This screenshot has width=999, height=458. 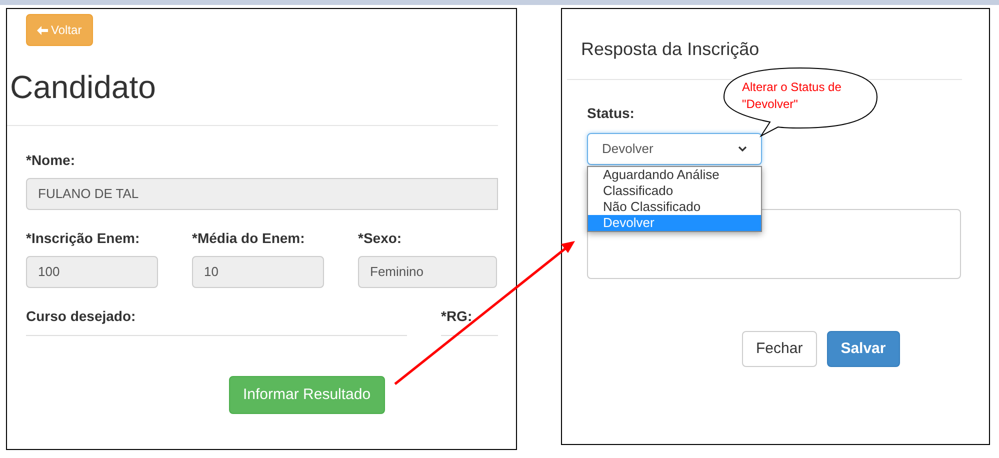 What do you see at coordinates (262, 194) in the screenshot?
I see `input-field: FULANO DE TAL` at bounding box center [262, 194].